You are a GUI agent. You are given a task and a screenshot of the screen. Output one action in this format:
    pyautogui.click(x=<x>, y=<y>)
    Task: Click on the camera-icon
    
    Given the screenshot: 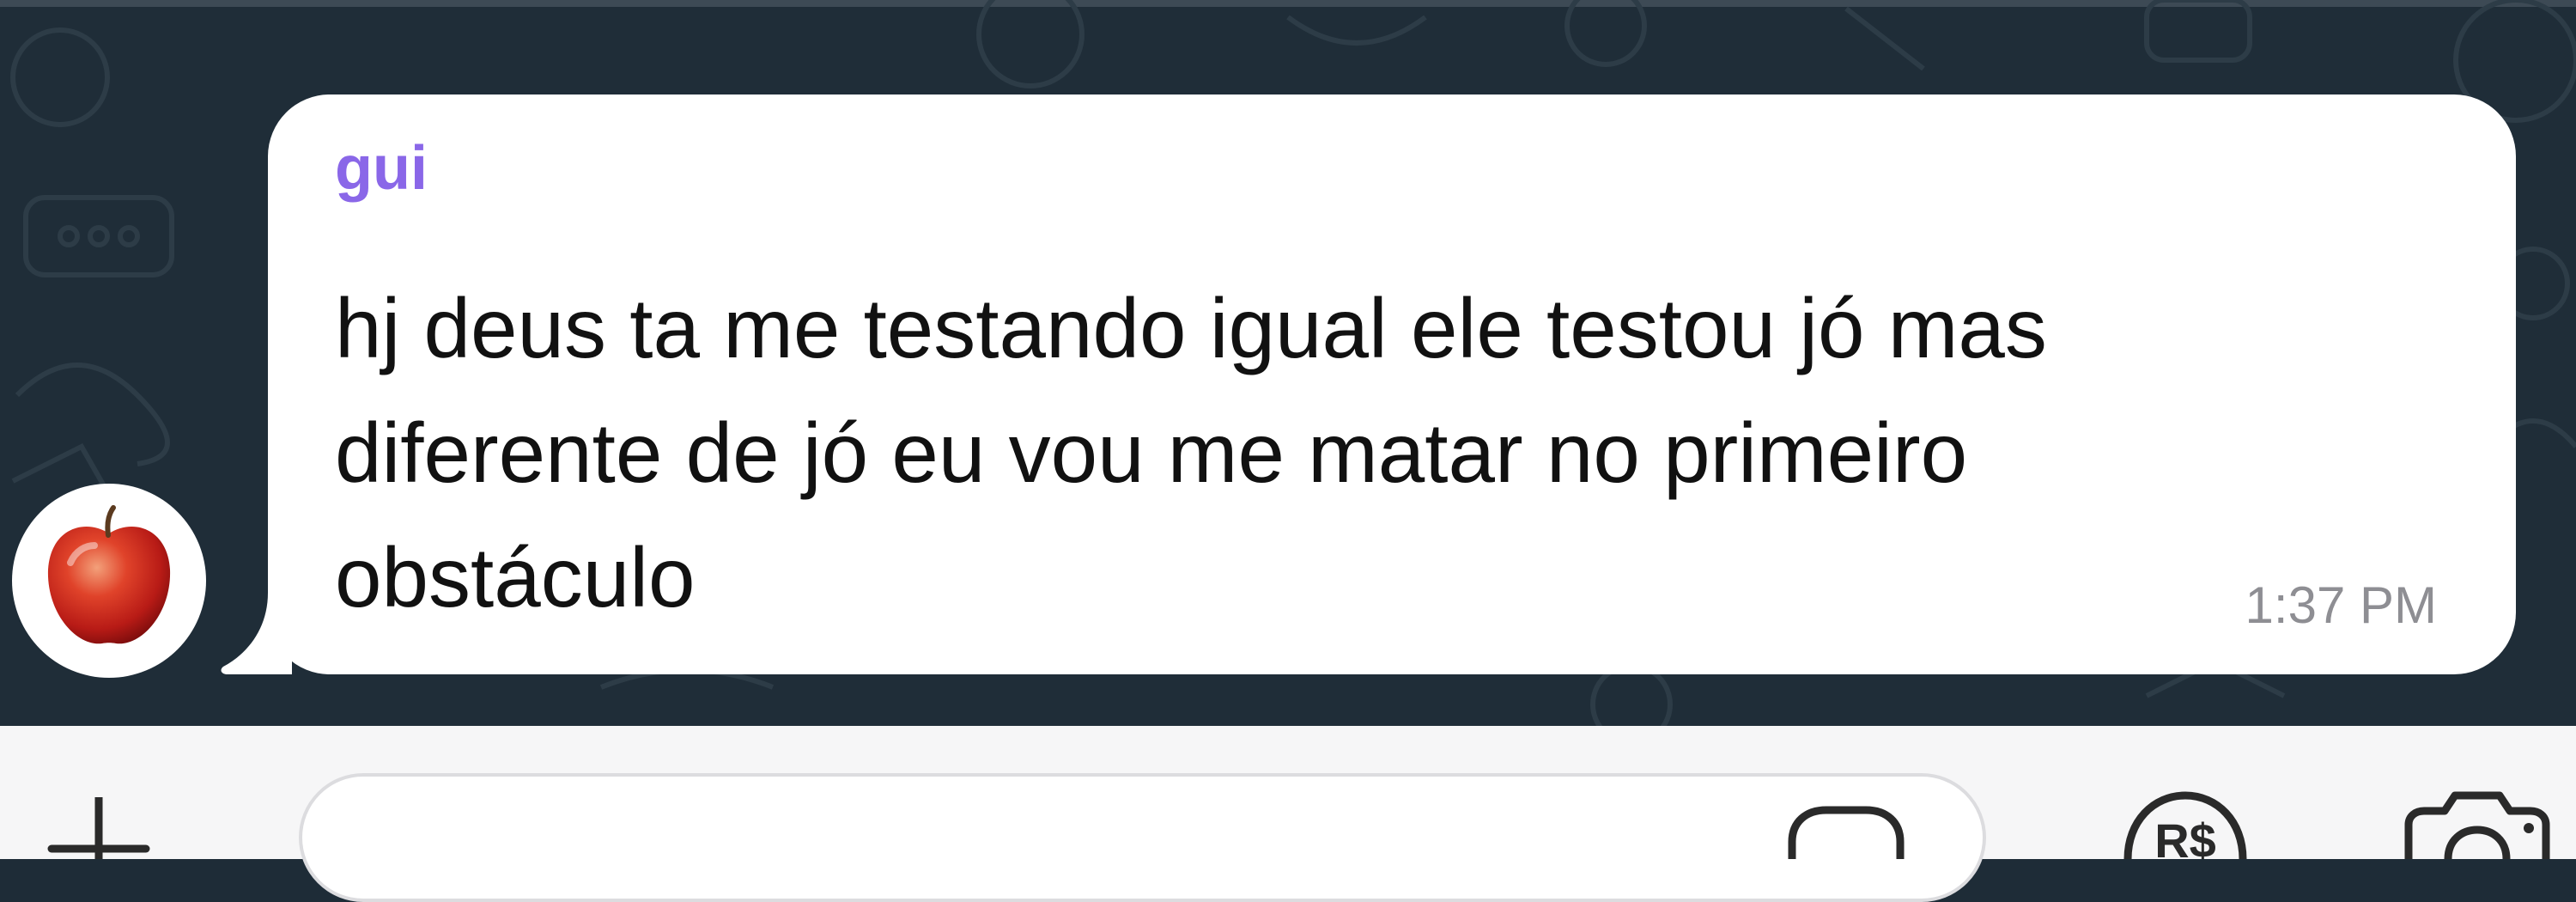 What is the action you would take?
    pyautogui.click(x=2478, y=824)
    